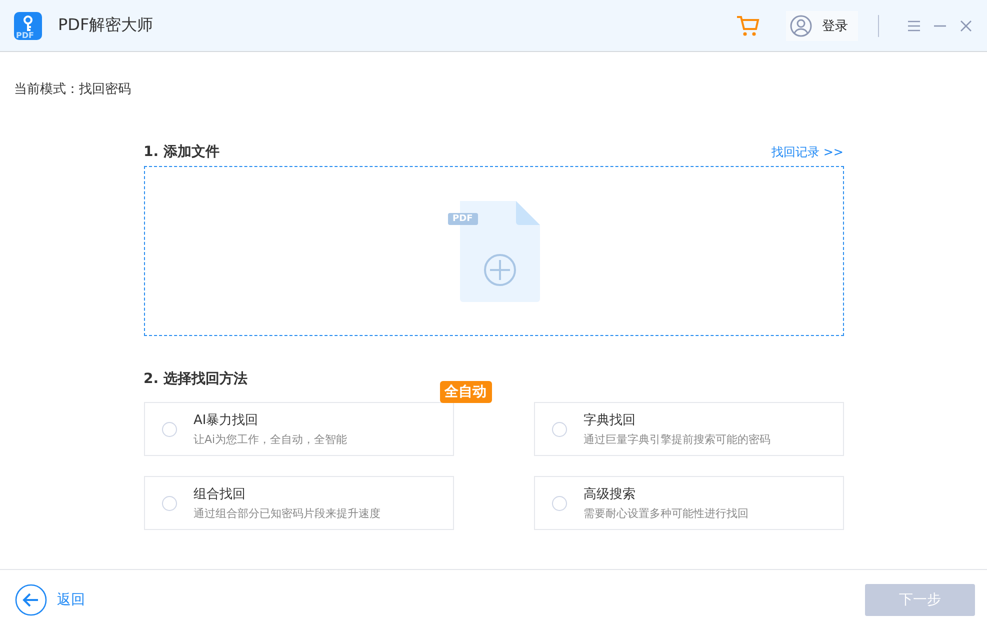  What do you see at coordinates (966, 25) in the screenshot?
I see `close-icon` at bounding box center [966, 25].